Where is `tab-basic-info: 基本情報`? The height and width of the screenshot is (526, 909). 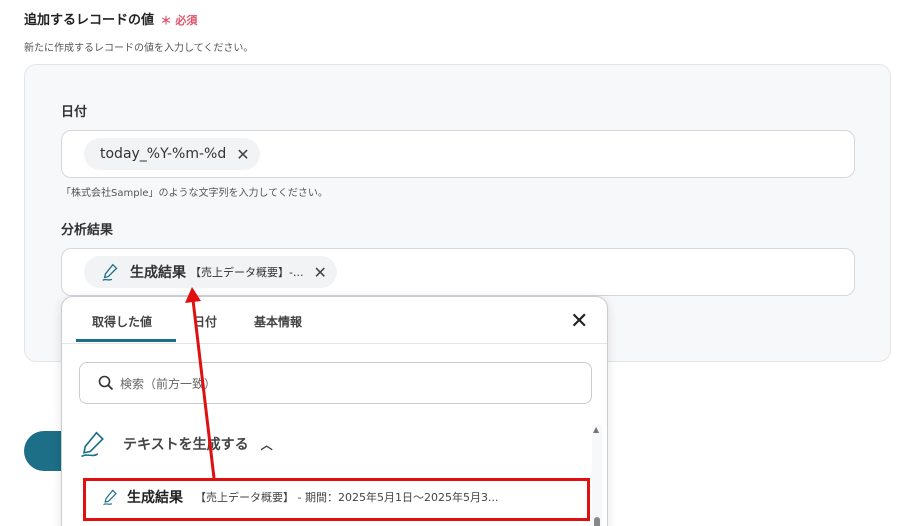
tab-basic-info: 基本情報 is located at coordinates (278, 321).